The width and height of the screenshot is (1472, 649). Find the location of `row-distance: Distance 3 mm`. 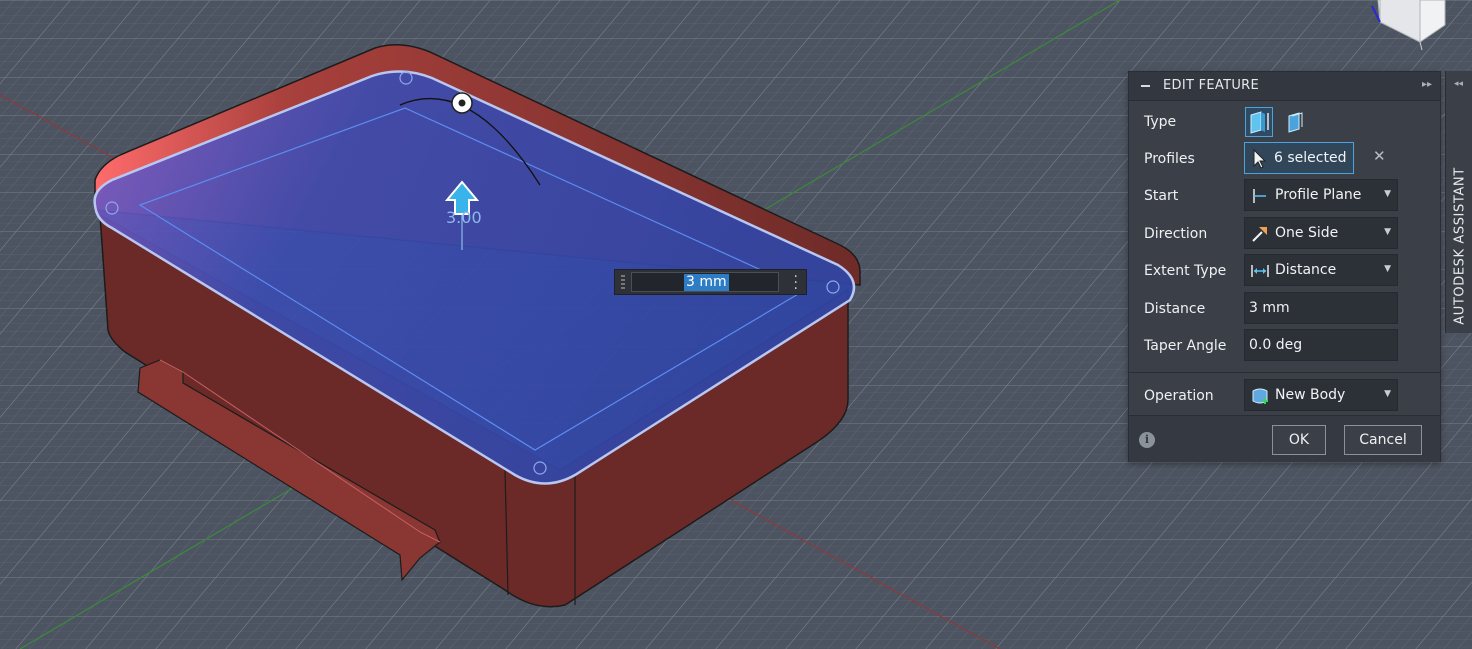

row-distance: Distance 3 mm is located at coordinates (1284, 308).